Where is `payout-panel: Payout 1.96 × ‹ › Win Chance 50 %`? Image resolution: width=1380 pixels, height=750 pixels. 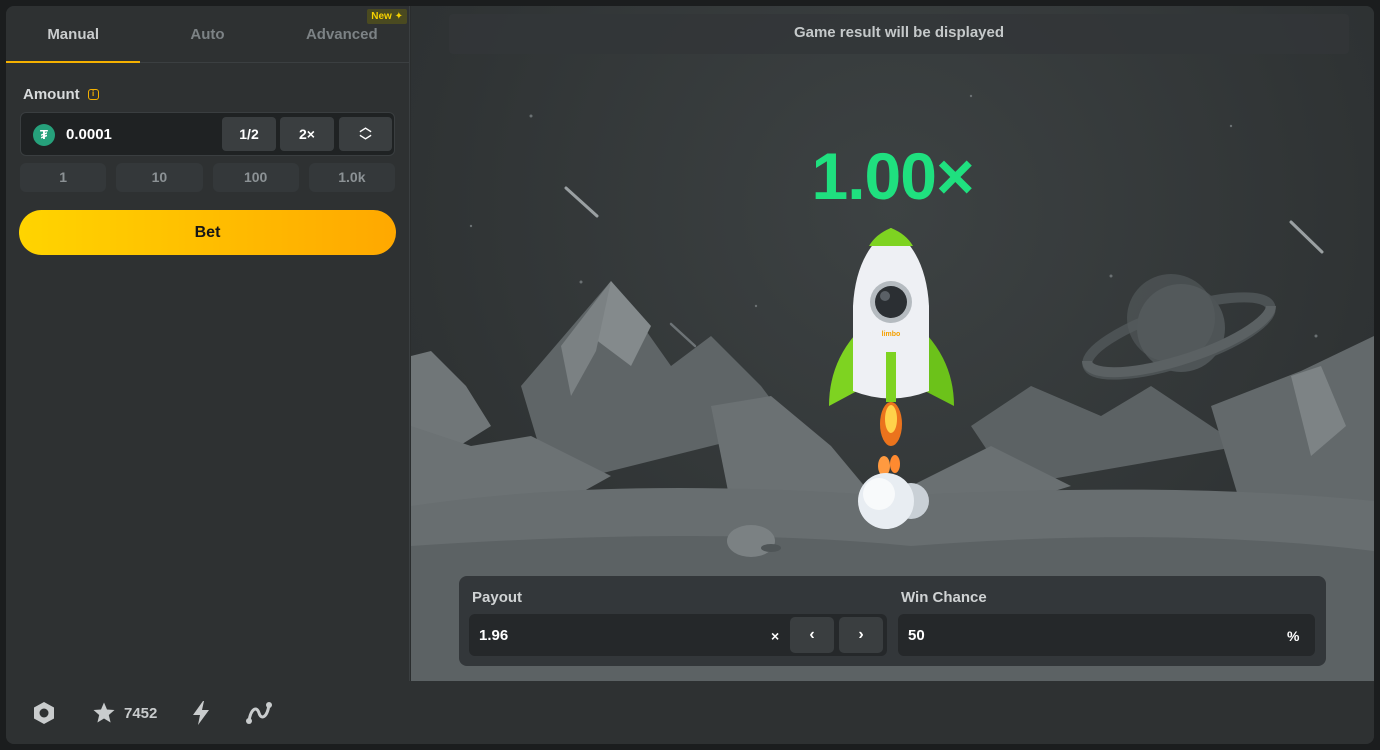 payout-panel: Payout 1.96 × ‹ › Win Chance 50 % is located at coordinates (892, 621).